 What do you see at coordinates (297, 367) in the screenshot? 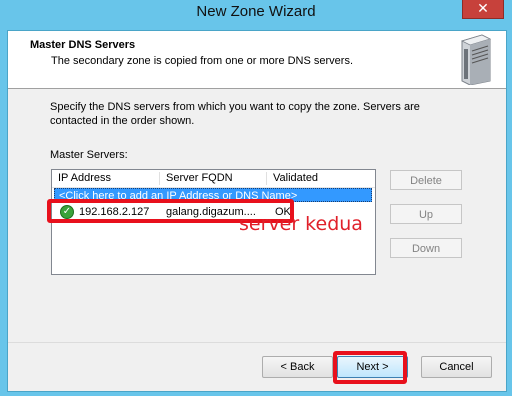
I see `back-button: < Back` at bounding box center [297, 367].